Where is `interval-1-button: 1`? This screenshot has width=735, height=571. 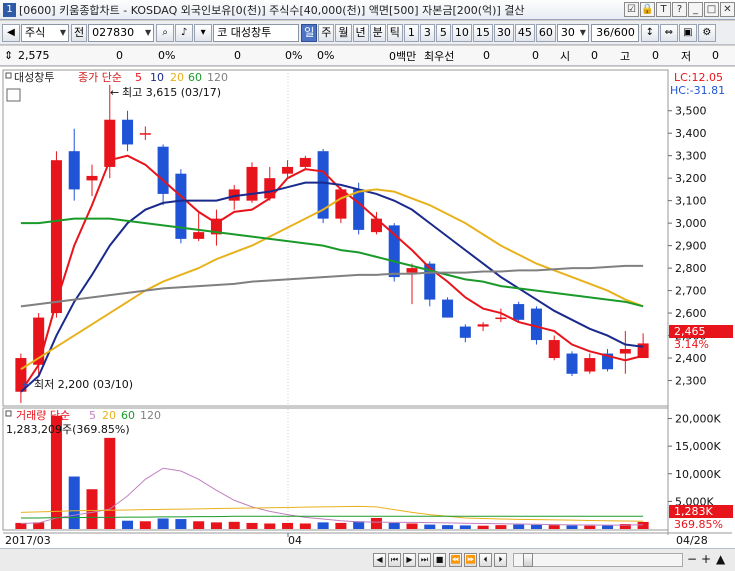
interval-1-button: 1 is located at coordinates (411, 32).